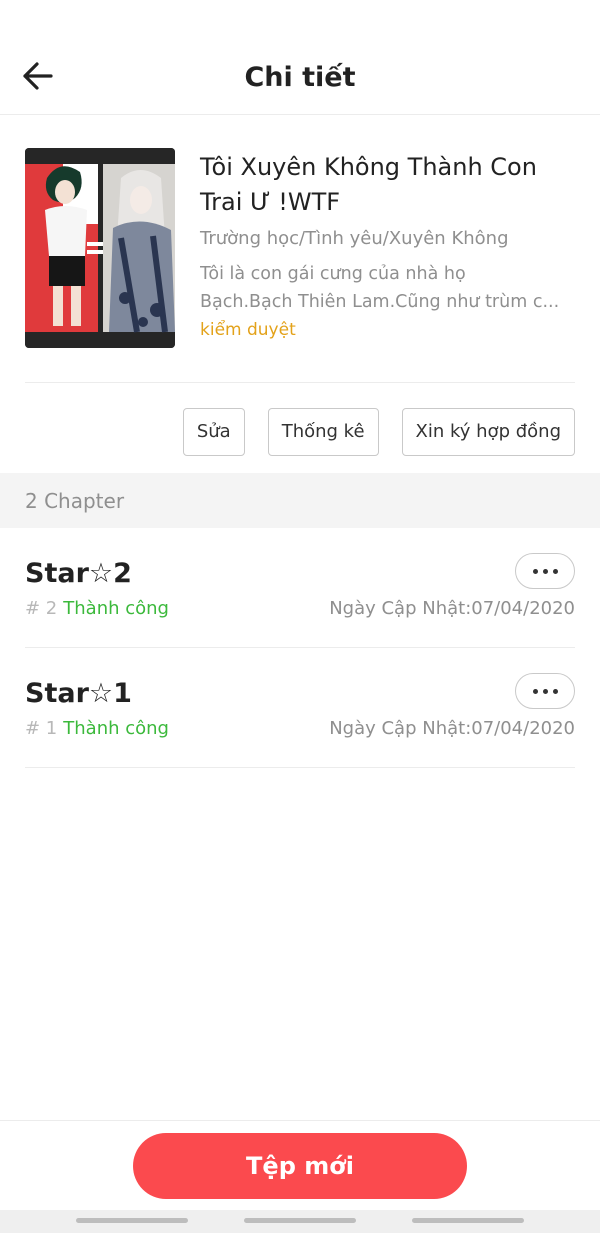 The image size is (600, 1233). I want to click on bottom-bar: Tệp mới, so click(300, 1165).